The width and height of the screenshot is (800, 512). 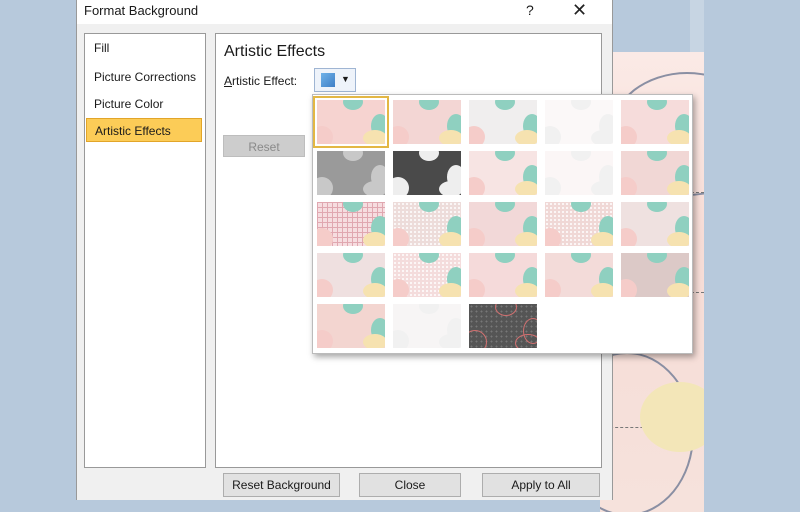 I want to click on effect-thumbnail-soft-glow, so click(x=655, y=173).